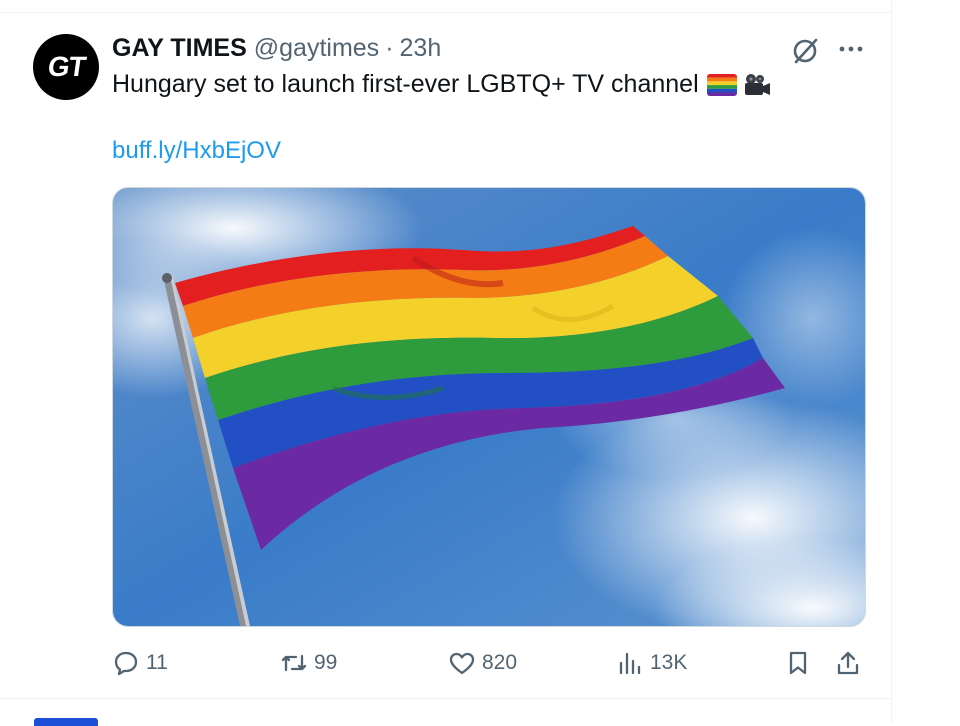 The width and height of the screenshot is (960, 726). Describe the element at coordinates (421, 48) in the screenshot. I see `timestamp: 23h` at that location.